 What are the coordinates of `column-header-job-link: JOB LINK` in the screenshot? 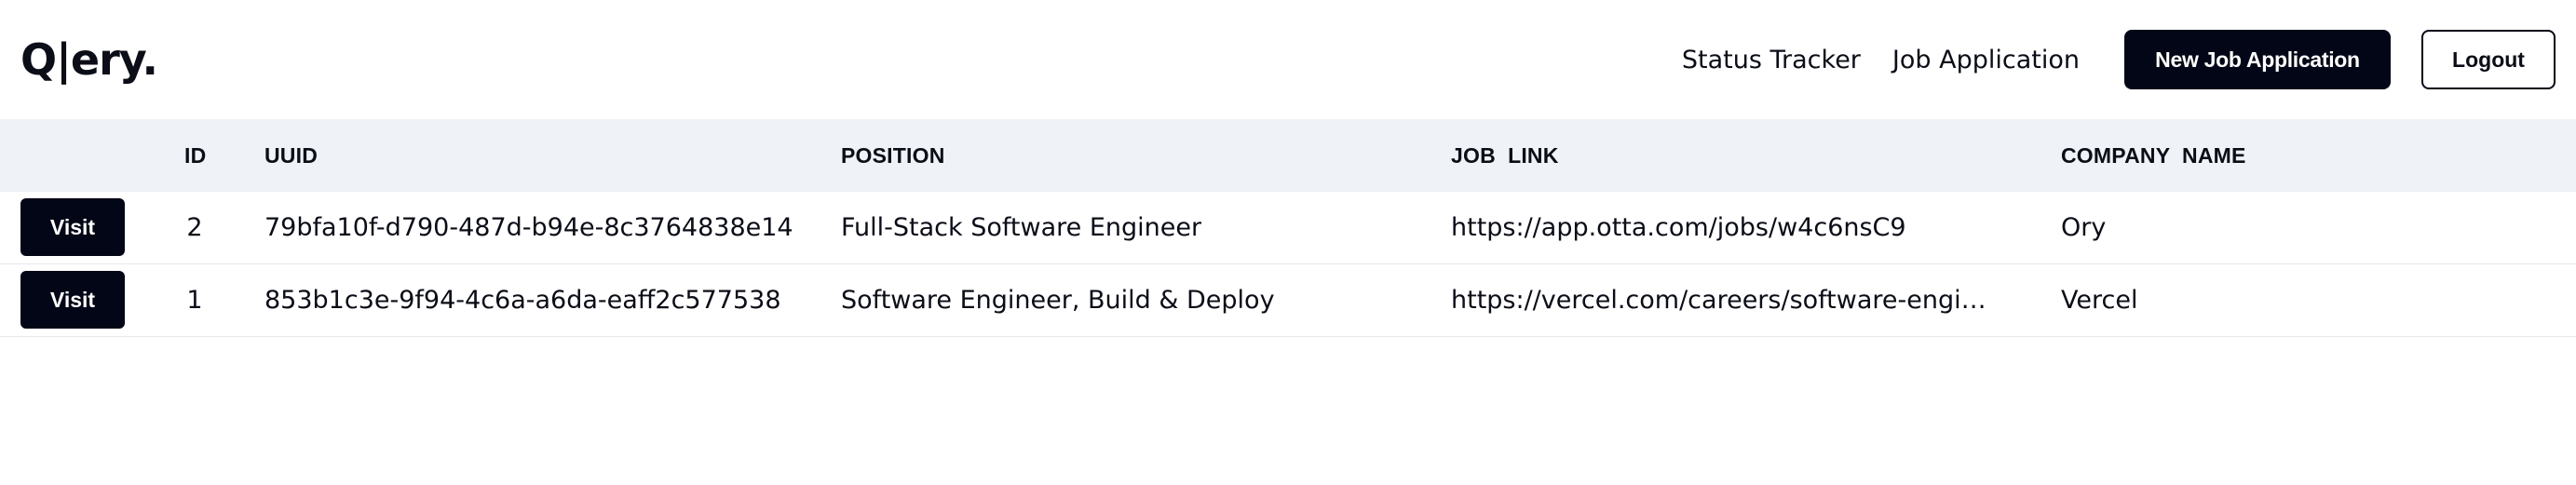 It's located at (1505, 155).